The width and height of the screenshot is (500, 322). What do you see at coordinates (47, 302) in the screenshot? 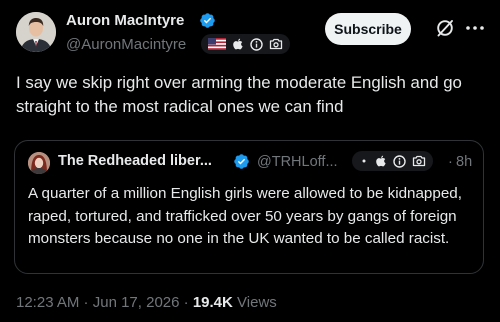
I see `tweet-time: 12:23 AM` at bounding box center [47, 302].